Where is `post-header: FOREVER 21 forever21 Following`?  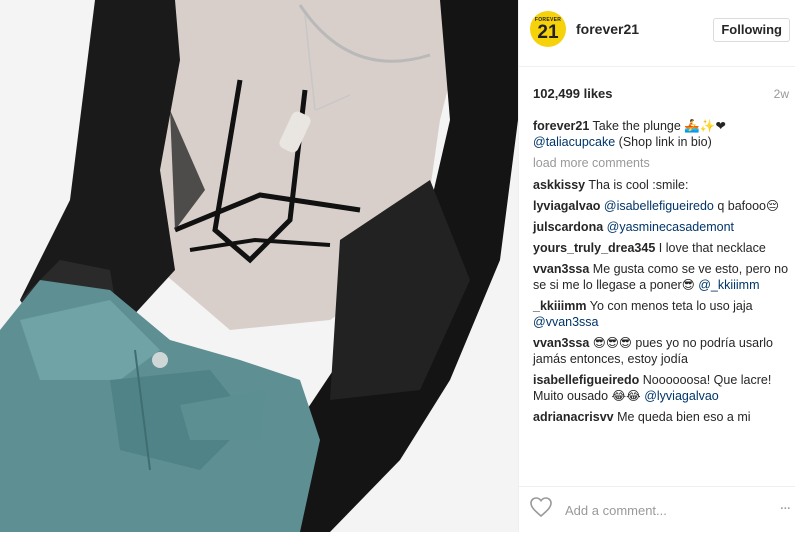
post-header: FOREVER 21 forever21 Following is located at coordinates (657, 33).